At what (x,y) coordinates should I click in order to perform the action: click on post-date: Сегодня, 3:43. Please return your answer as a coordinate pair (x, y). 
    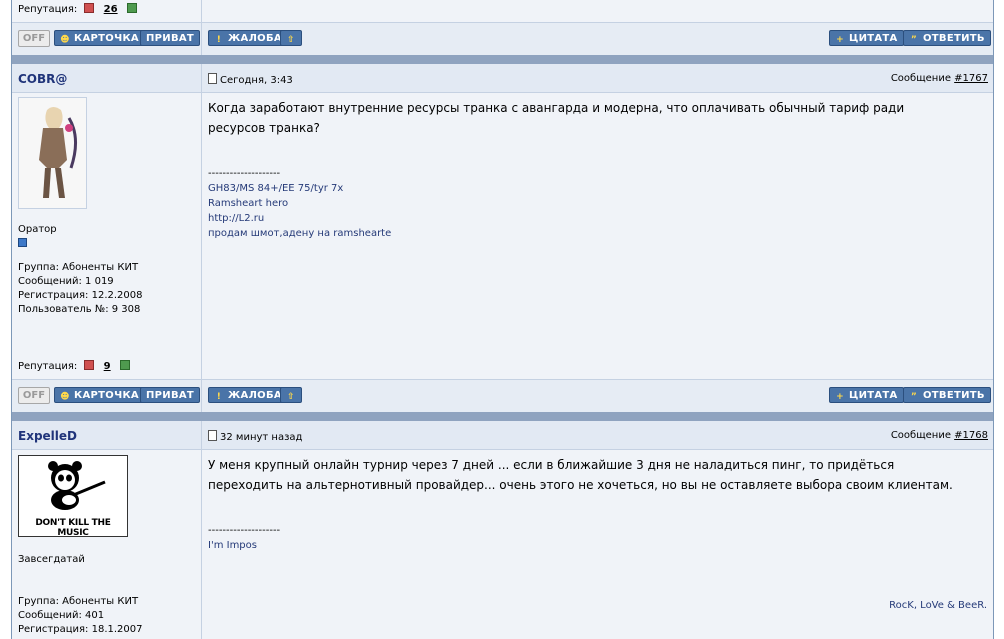
    Looking at the image, I should click on (250, 79).